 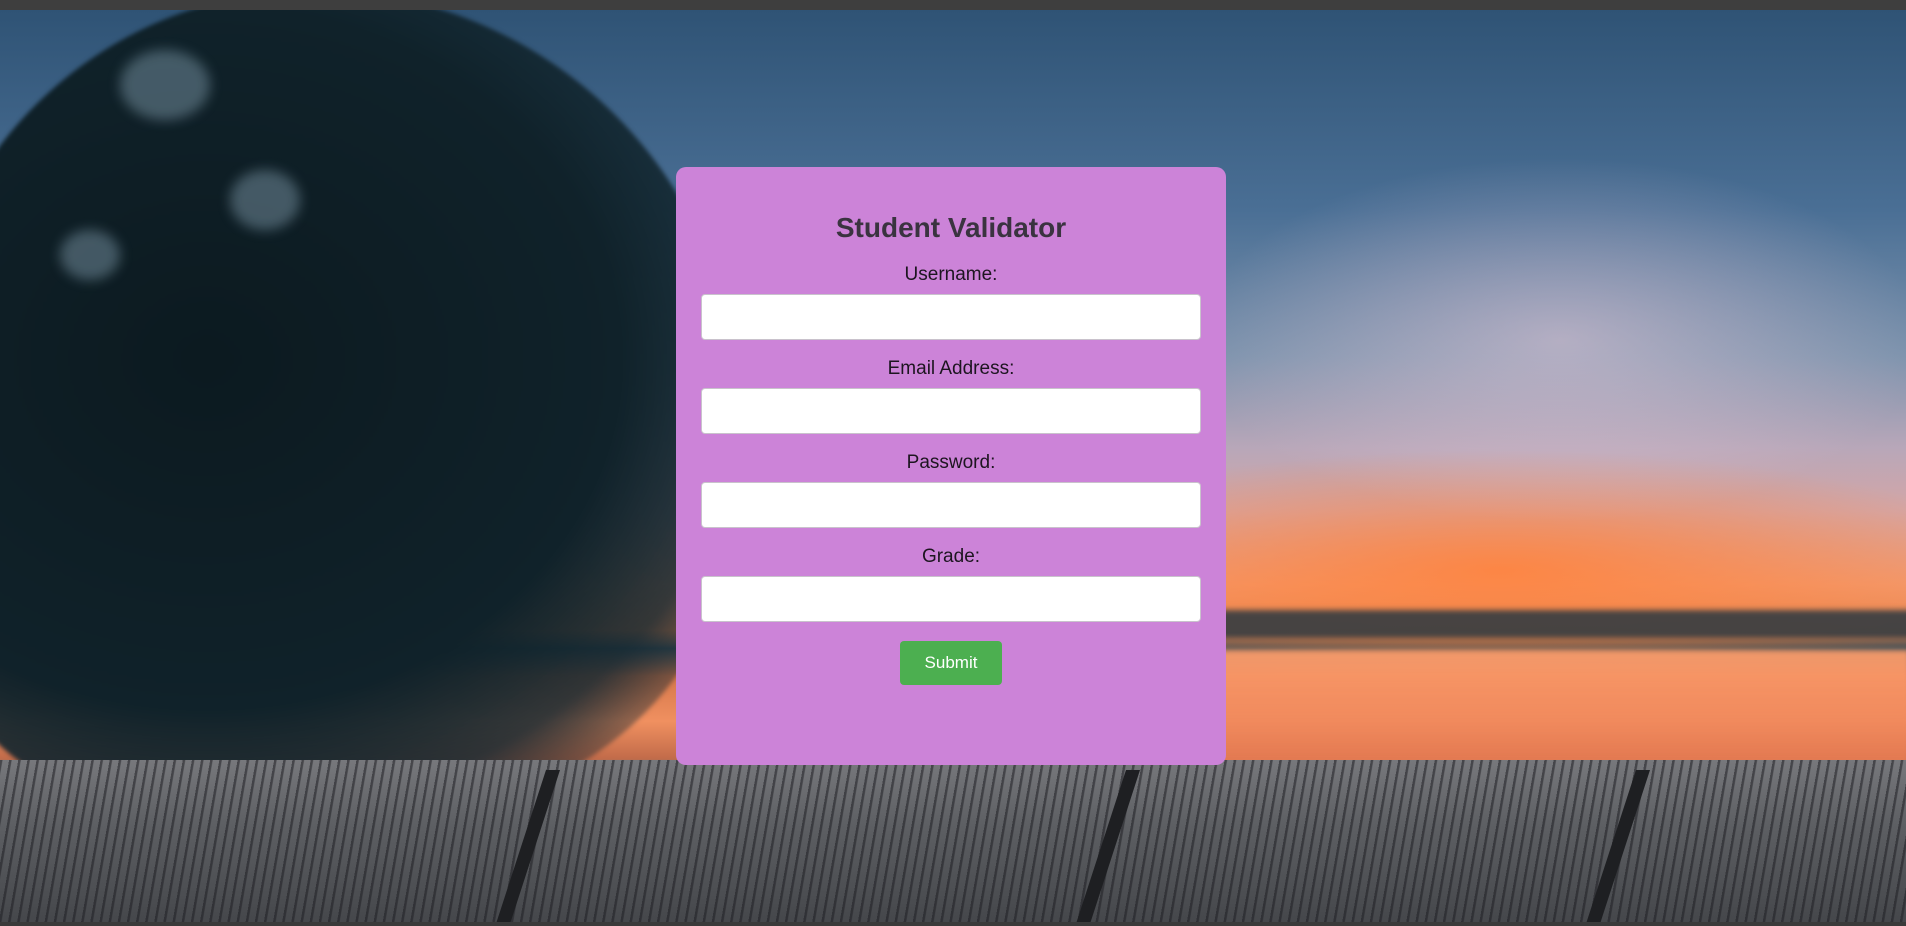 I want to click on email-label: Email Address:, so click(x=951, y=368).